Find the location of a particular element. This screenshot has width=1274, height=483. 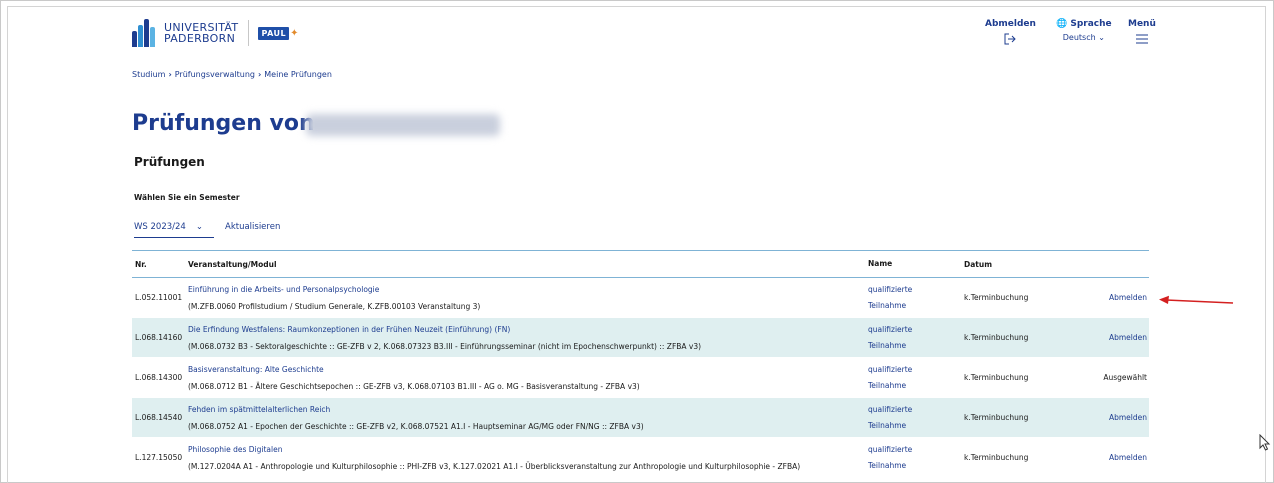

menu-button: Menü is located at coordinates (1142, 31).